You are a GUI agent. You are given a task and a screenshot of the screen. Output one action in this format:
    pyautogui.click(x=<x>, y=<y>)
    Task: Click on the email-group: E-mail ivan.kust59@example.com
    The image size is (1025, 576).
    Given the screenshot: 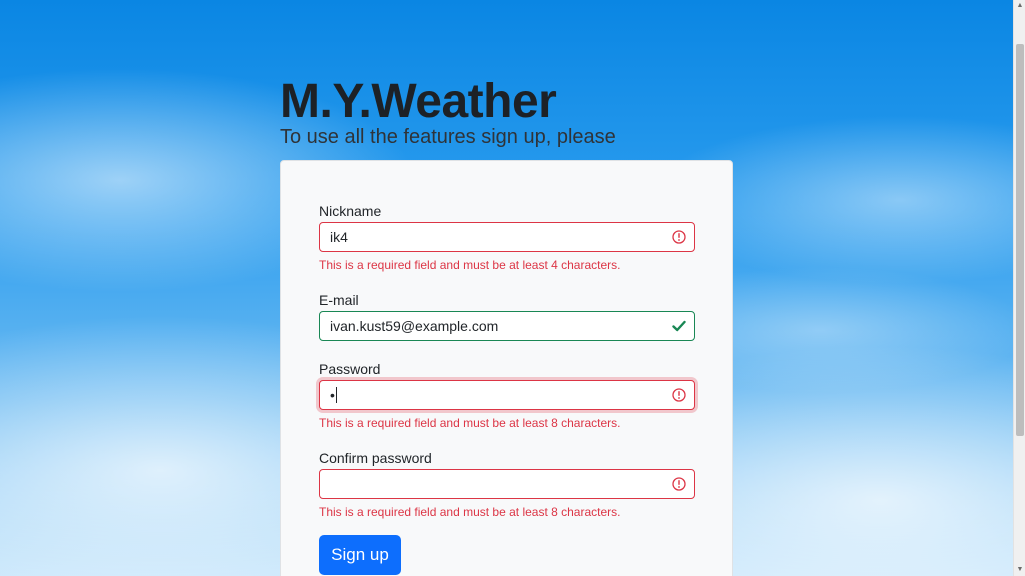 What is the action you would take?
    pyautogui.click(x=507, y=316)
    